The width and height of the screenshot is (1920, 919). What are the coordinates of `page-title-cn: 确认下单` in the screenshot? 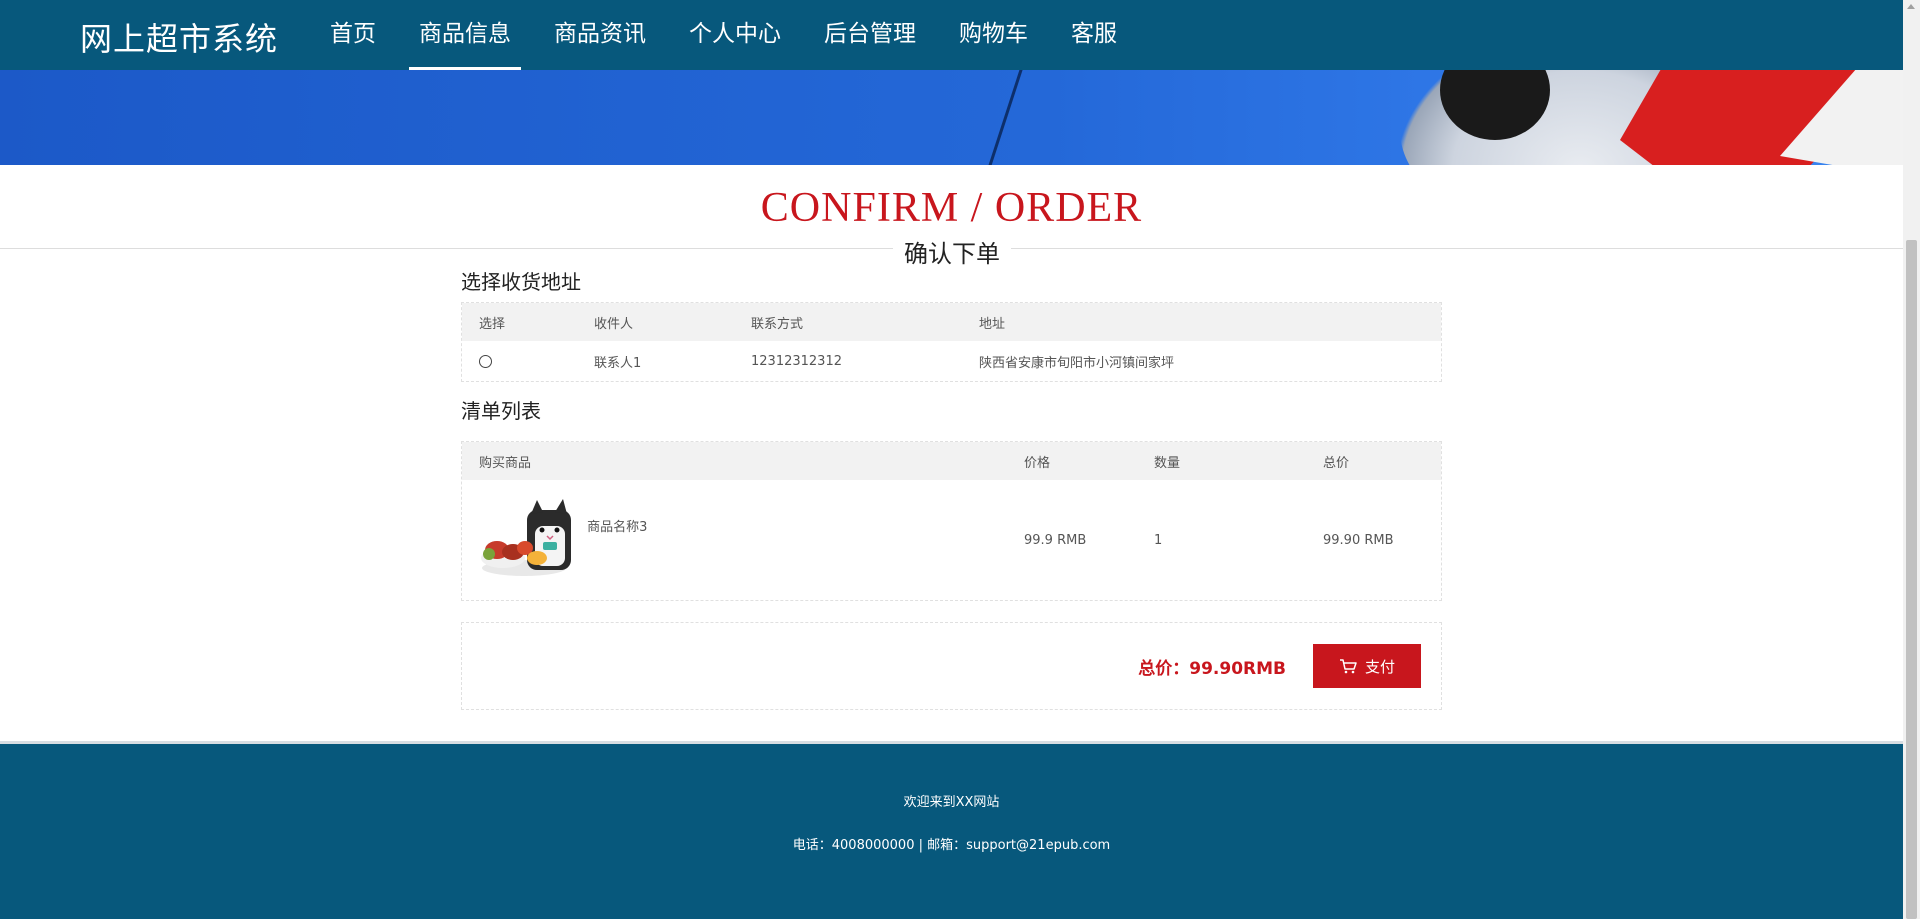 It's located at (952, 251).